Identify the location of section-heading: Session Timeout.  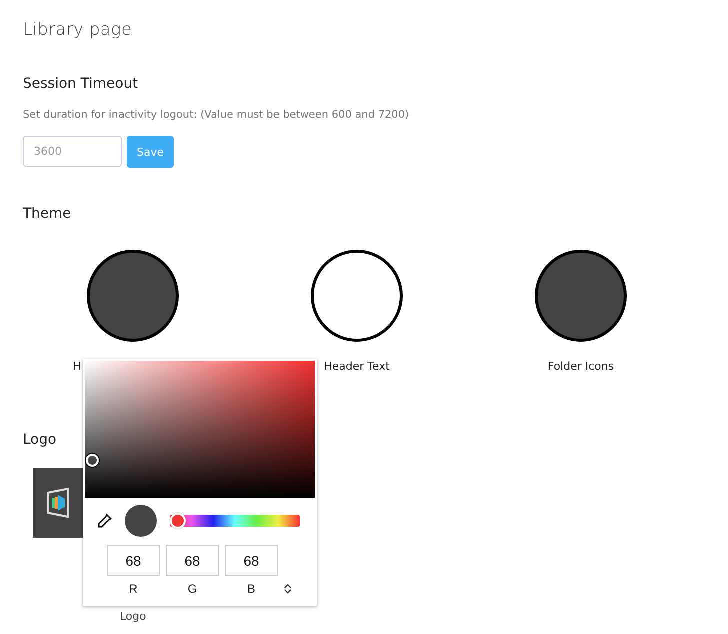
(81, 84).